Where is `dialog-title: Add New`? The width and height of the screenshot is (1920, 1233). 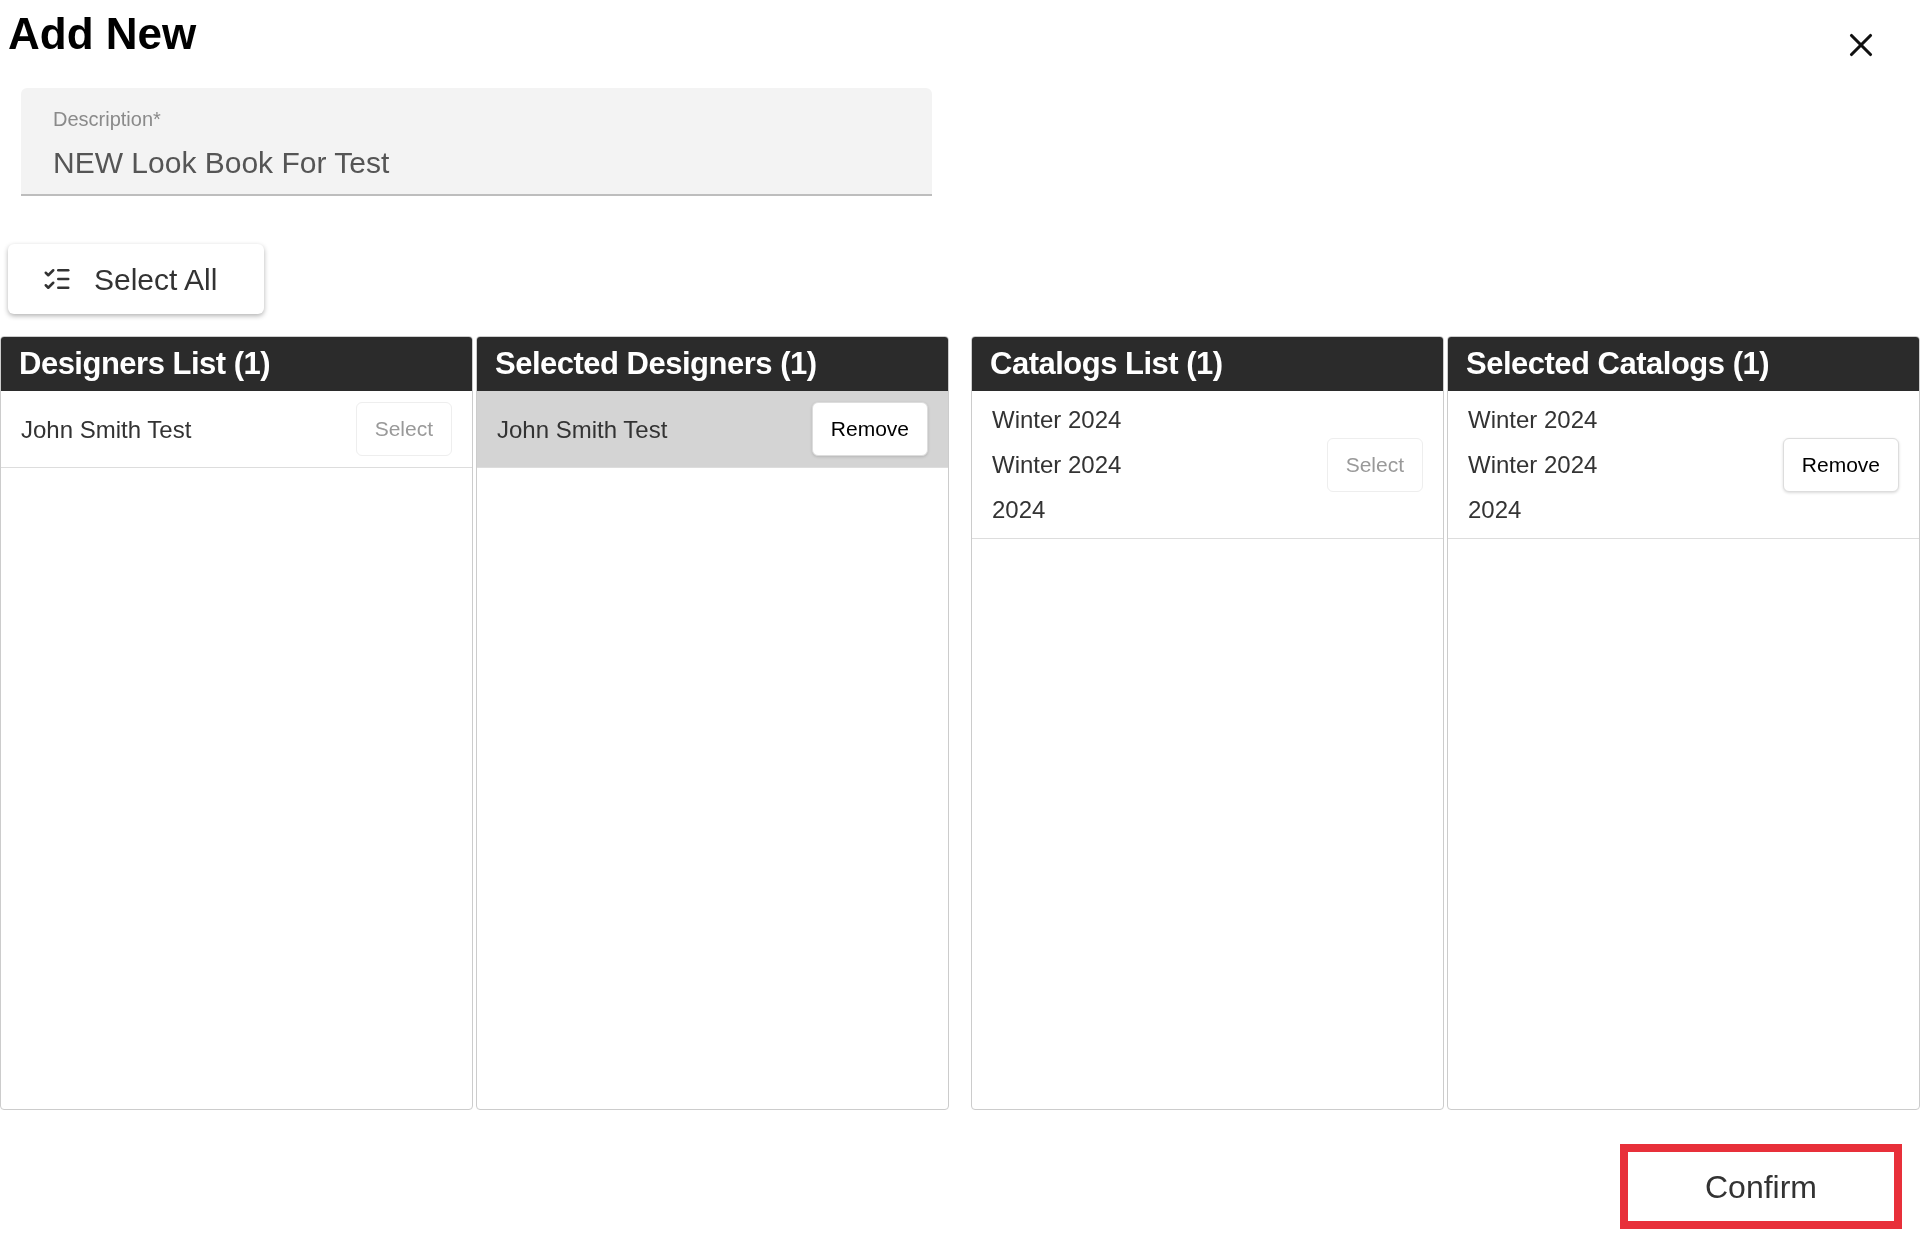 dialog-title: Add New is located at coordinates (102, 34).